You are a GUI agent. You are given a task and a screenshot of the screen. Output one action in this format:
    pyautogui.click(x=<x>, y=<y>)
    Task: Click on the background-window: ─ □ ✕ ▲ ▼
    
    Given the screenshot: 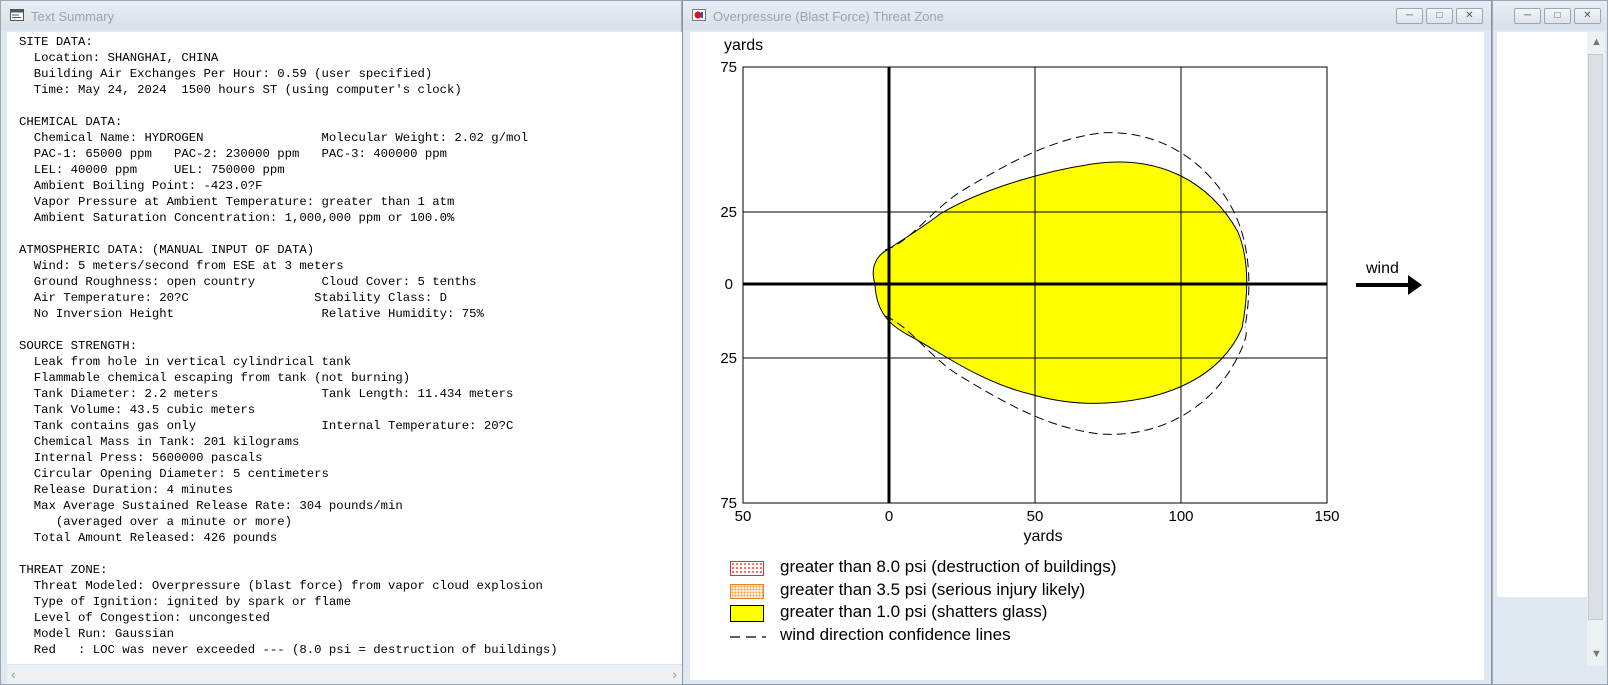 What is the action you would take?
    pyautogui.click(x=1550, y=342)
    